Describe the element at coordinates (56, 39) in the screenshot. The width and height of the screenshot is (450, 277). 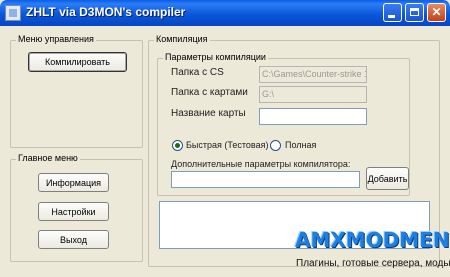
I see `control-menu-legend: Меню управления` at that location.